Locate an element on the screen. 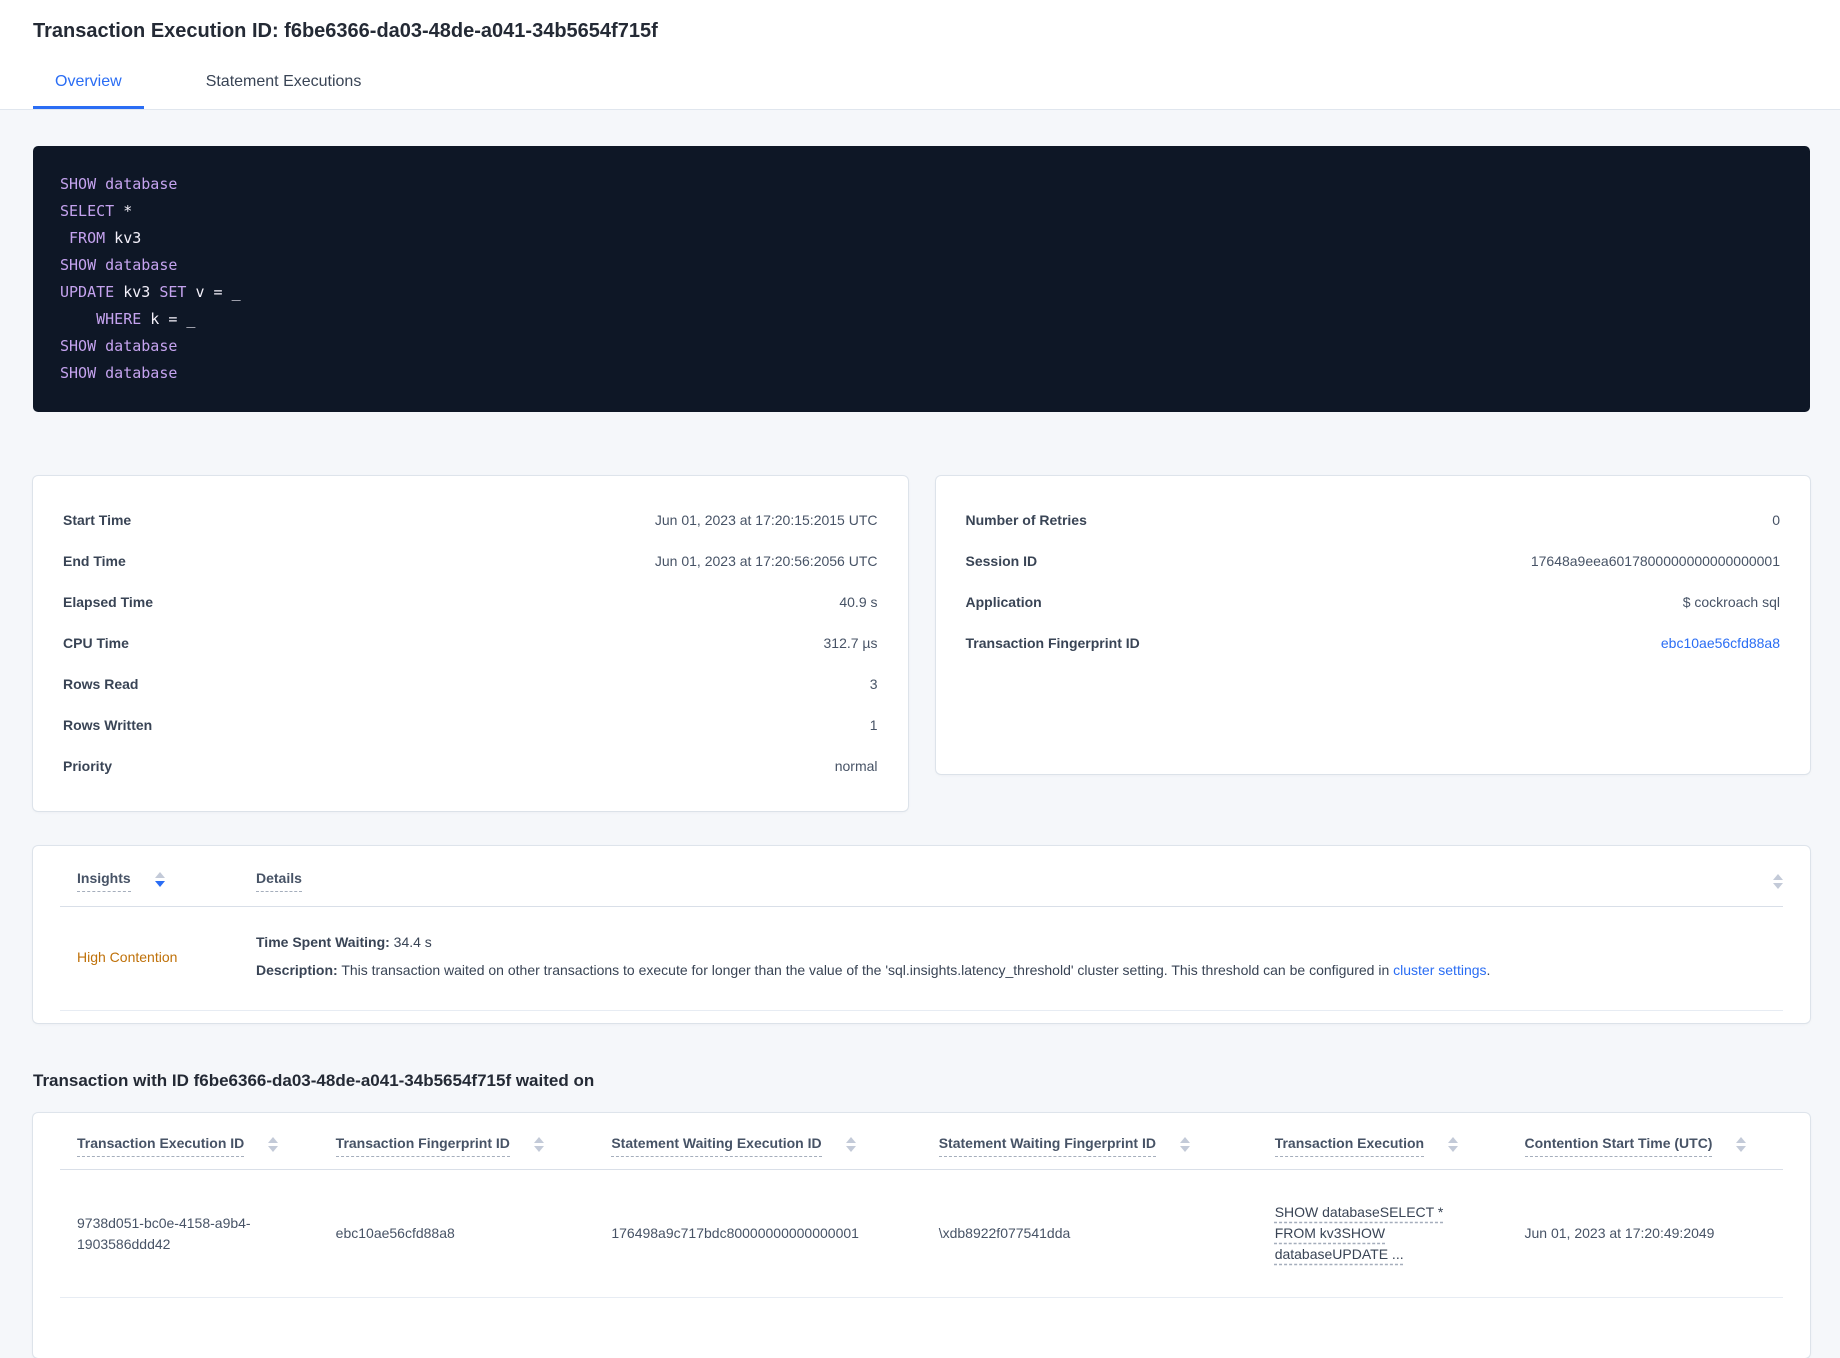 The width and height of the screenshot is (1840, 1358). column-header-transaction-execution: Transaction Execution is located at coordinates (1399, 1141).